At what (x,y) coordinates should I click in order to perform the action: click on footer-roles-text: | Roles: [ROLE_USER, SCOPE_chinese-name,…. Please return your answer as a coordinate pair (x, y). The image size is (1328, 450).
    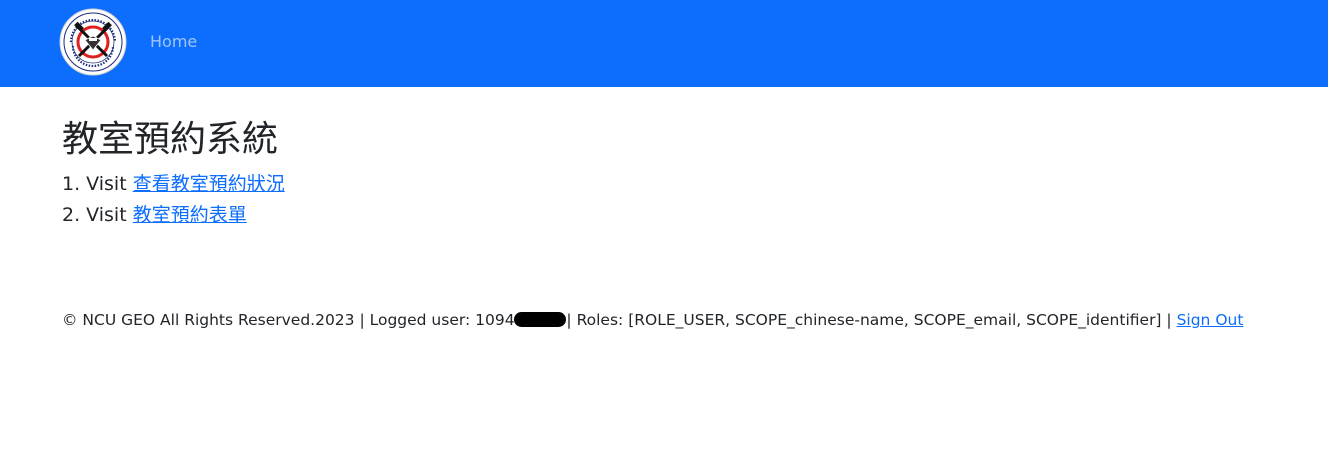
    Looking at the image, I should click on (869, 320).